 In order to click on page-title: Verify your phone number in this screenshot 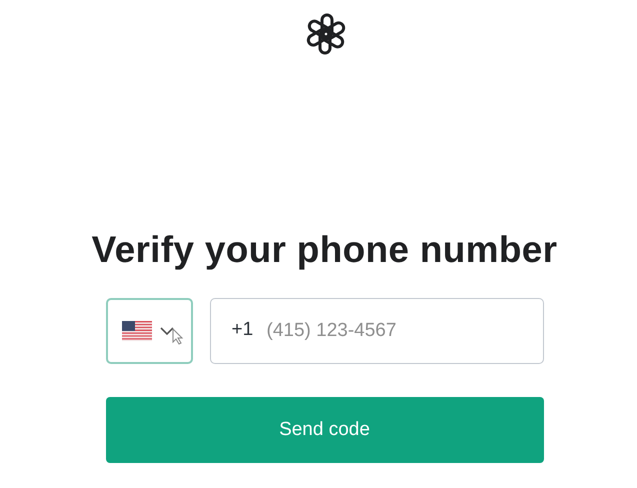, I will do `click(325, 250)`.